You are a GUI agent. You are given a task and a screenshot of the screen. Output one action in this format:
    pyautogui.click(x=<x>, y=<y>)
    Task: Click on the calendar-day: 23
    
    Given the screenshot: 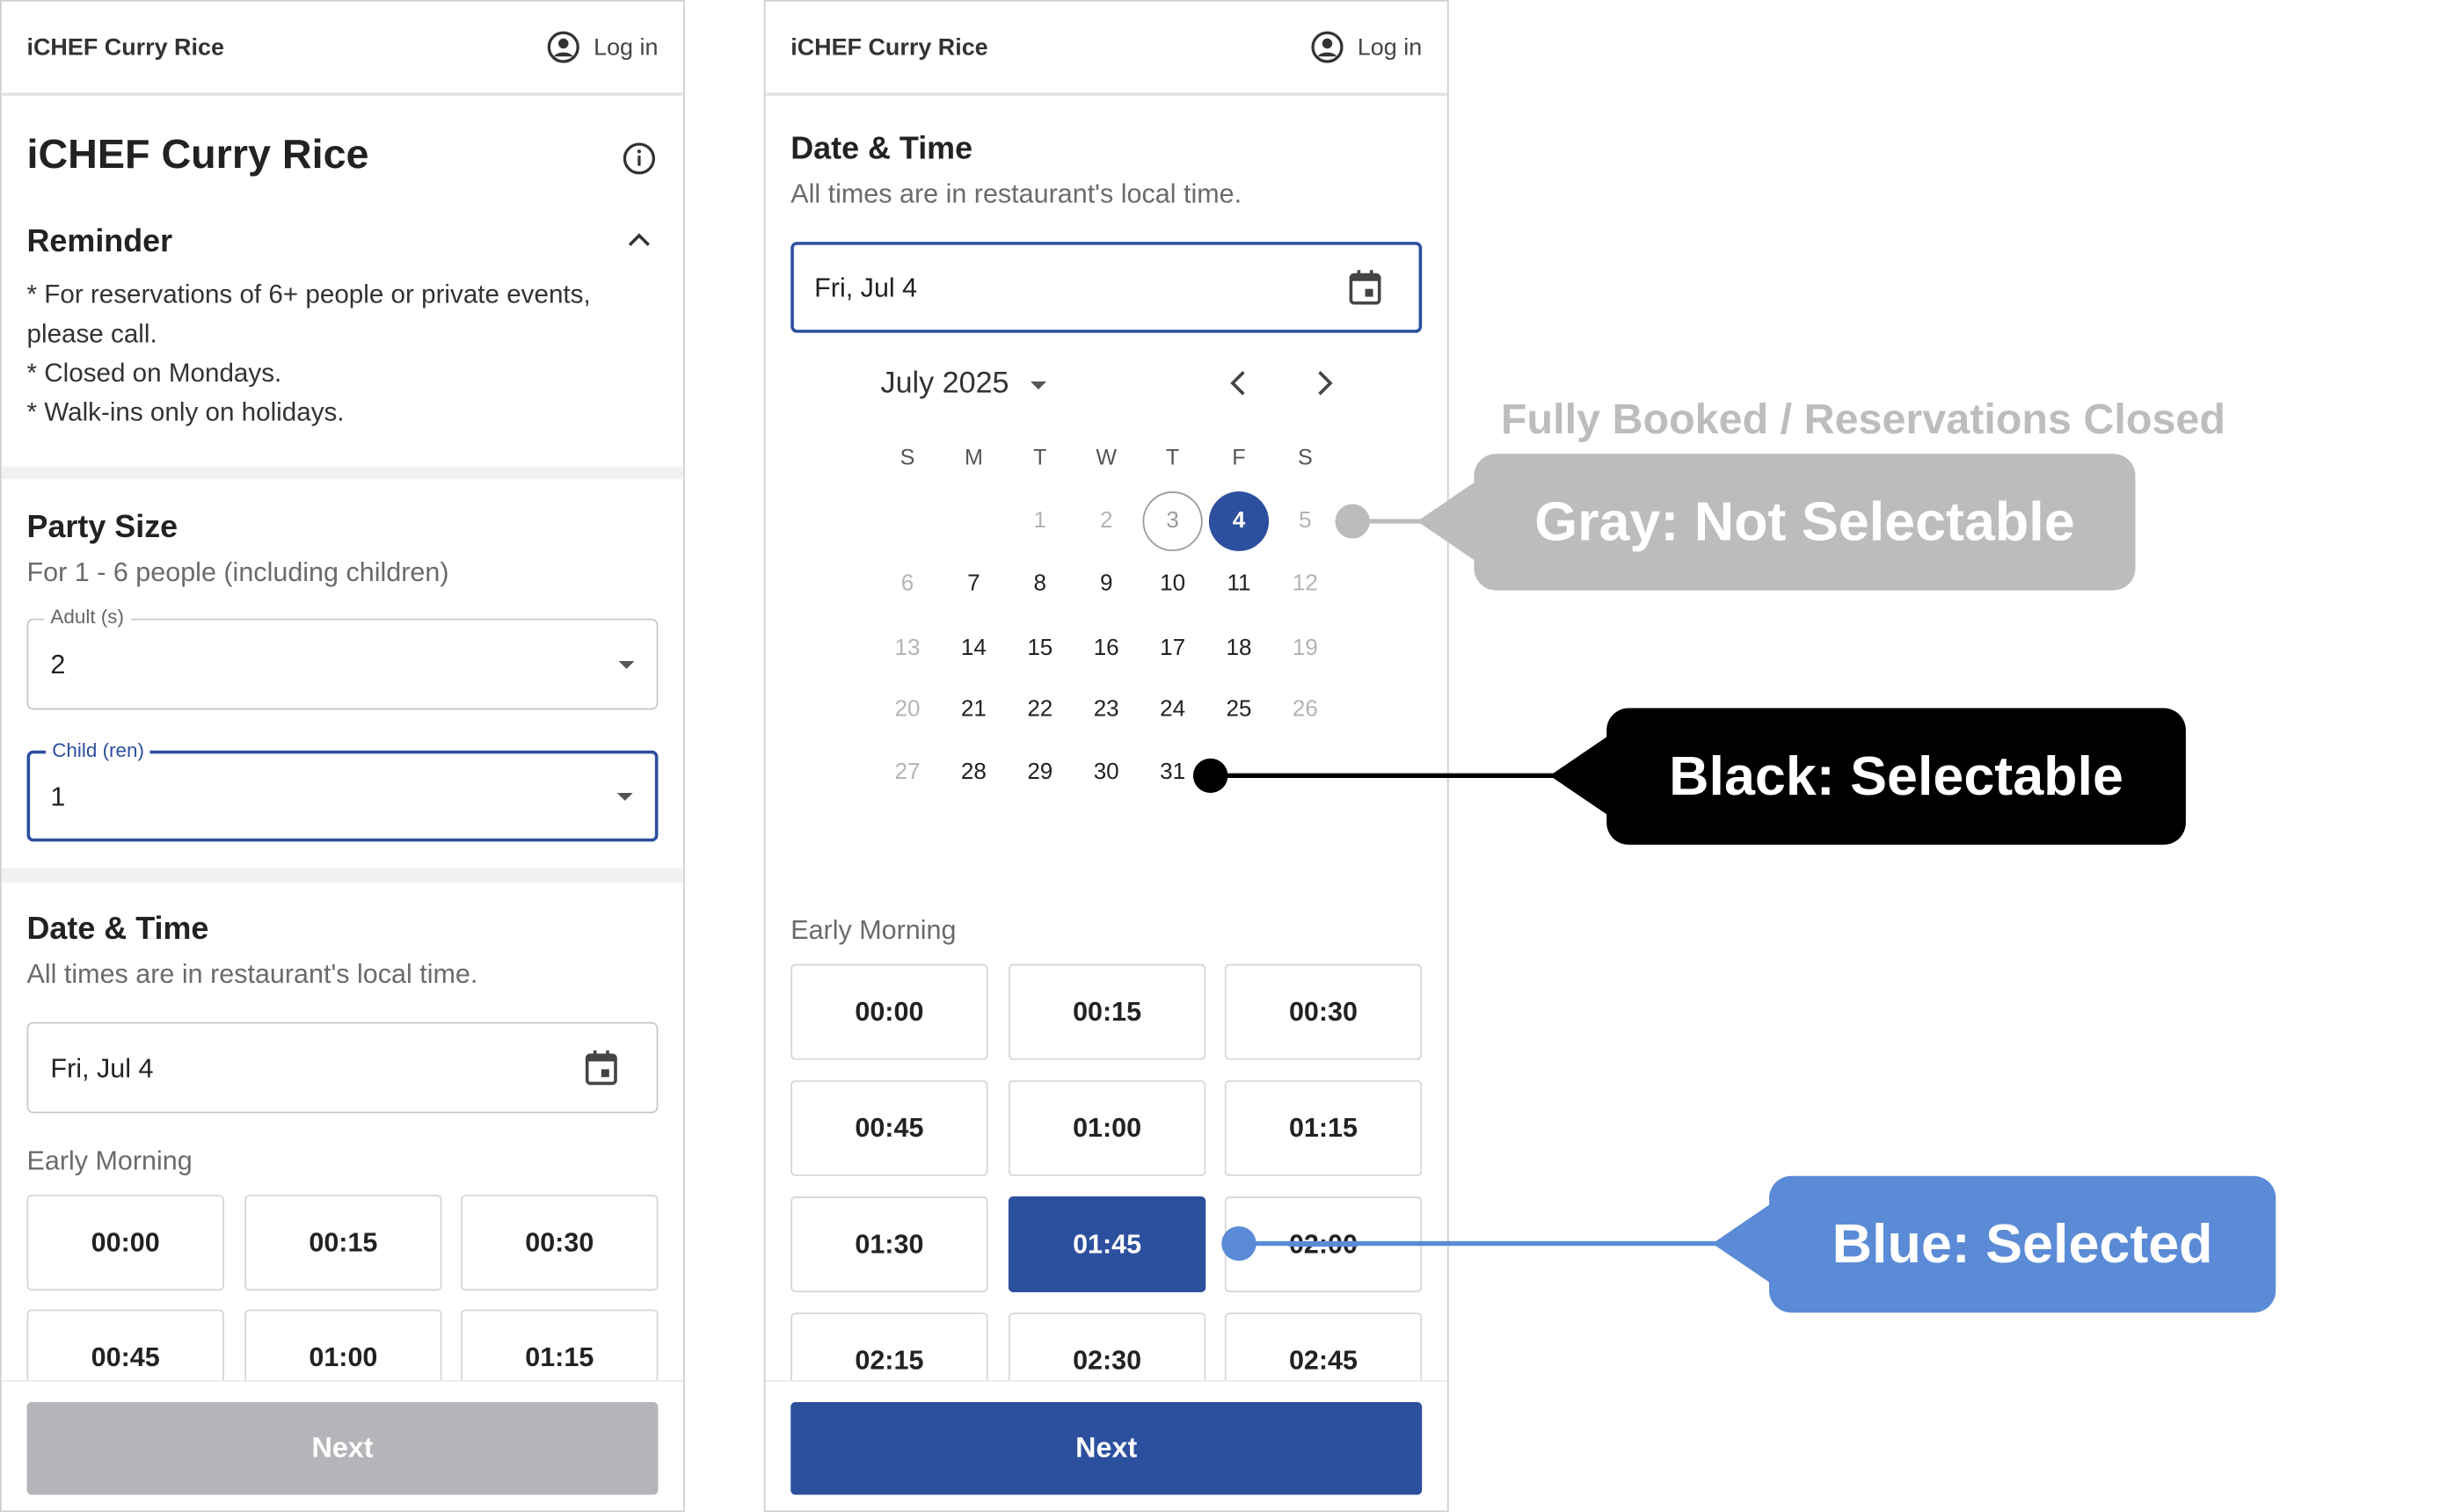 What is the action you would take?
    pyautogui.click(x=1106, y=710)
    